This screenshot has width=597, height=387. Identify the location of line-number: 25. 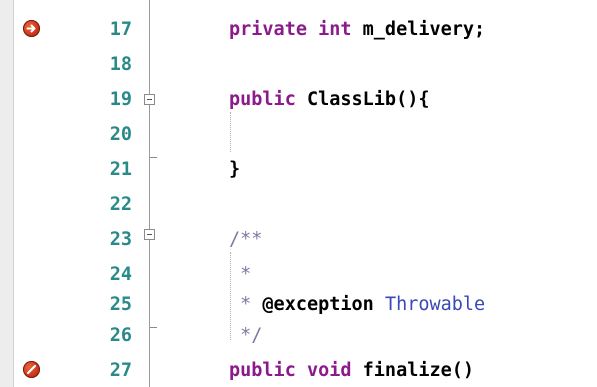
(120, 304).